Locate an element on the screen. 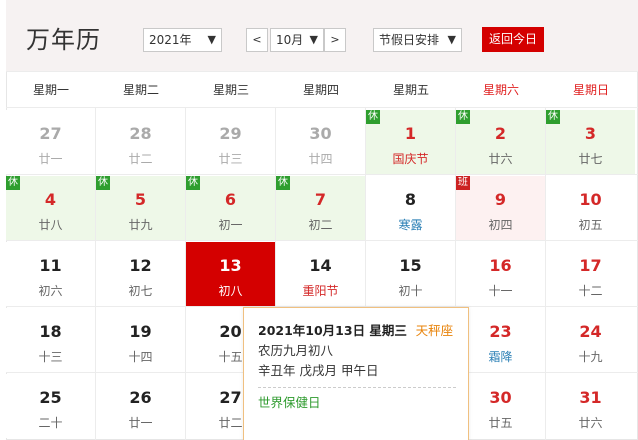 Image resolution: width=638 pixels, height=440 pixels. calendar-day-cell: 19 十四 is located at coordinates (140, 340).